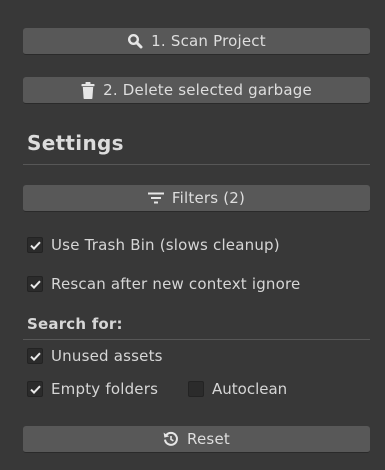 Image resolution: width=385 pixels, height=470 pixels. I want to click on autoclean-toggle: Autoclean, so click(237, 389).